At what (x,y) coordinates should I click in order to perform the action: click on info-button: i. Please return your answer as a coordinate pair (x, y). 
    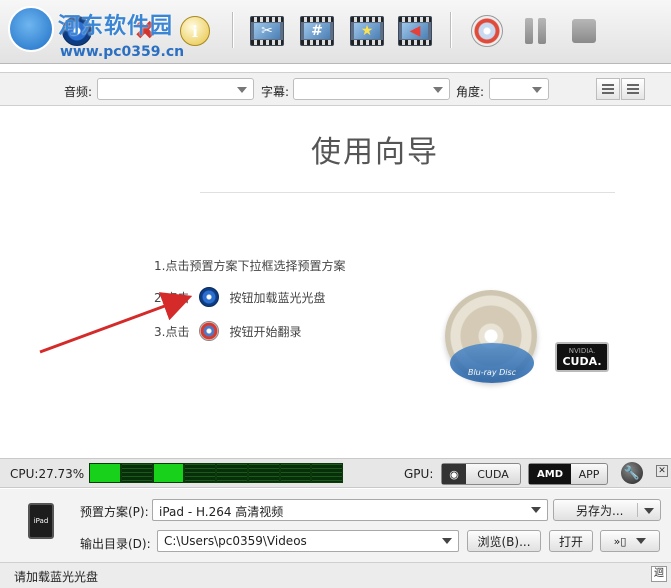
    Looking at the image, I should click on (195, 31).